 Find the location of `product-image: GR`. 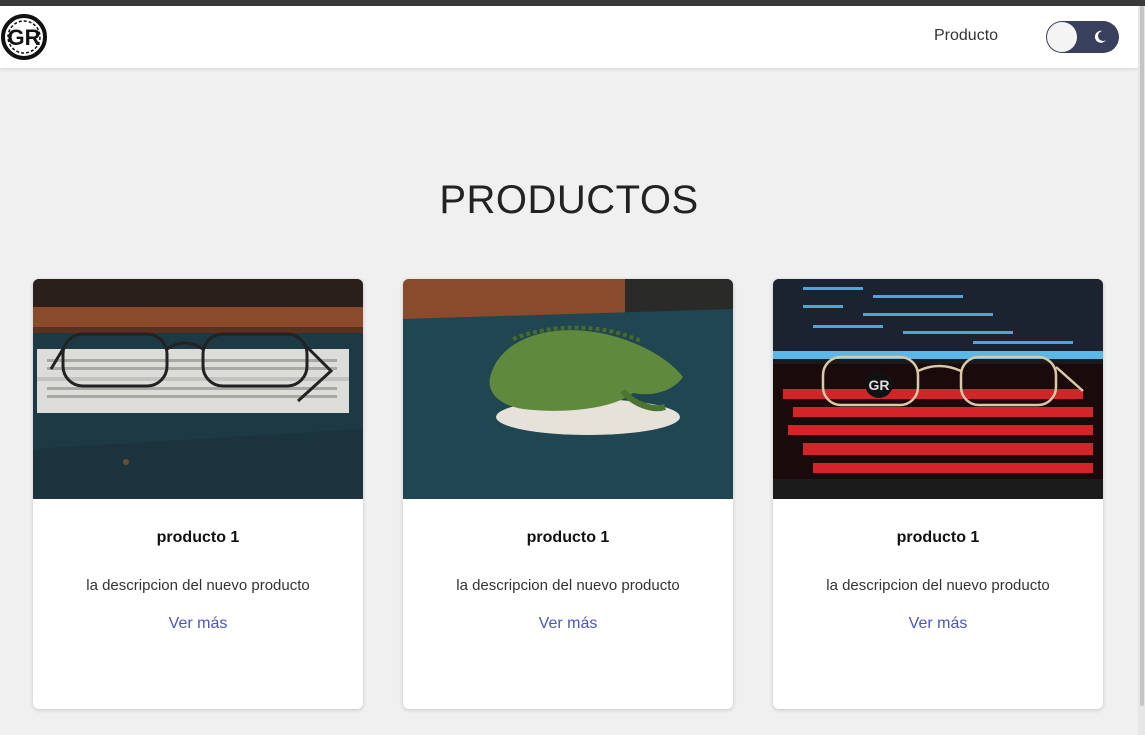

product-image: GR is located at coordinates (938, 389).